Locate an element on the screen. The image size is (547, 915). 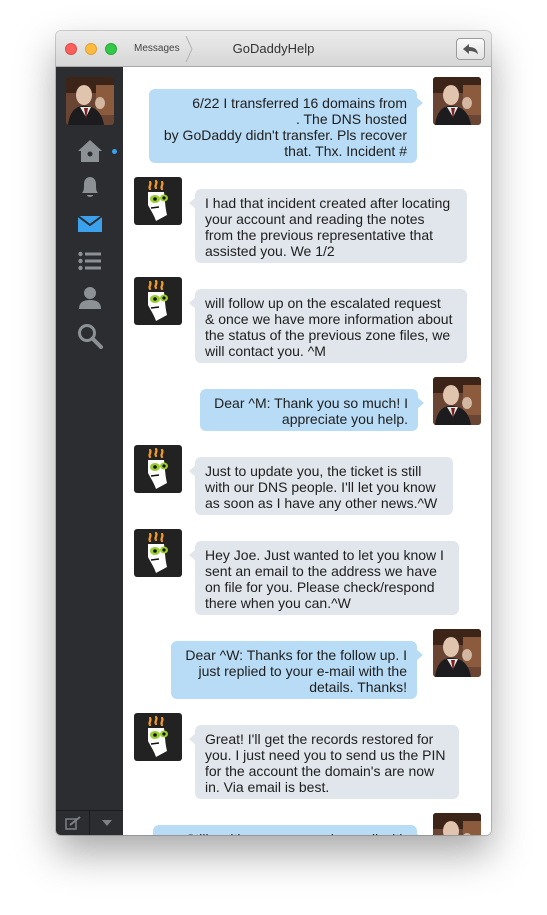
chevron-down-icon is located at coordinates (106, 823).